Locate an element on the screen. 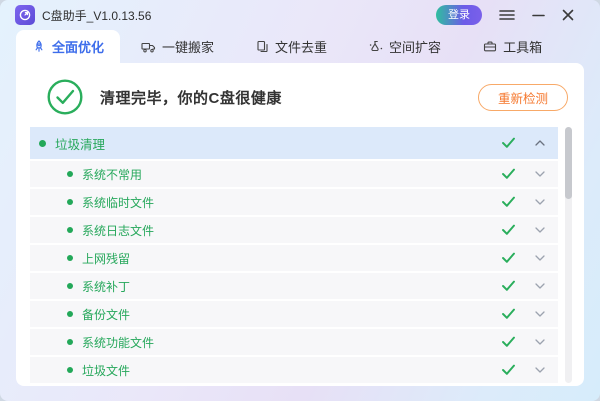 Image resolution: width=600 pixels, height=401 pixels. item-label: 系统功能文件 is located at coordinates (118, 342).